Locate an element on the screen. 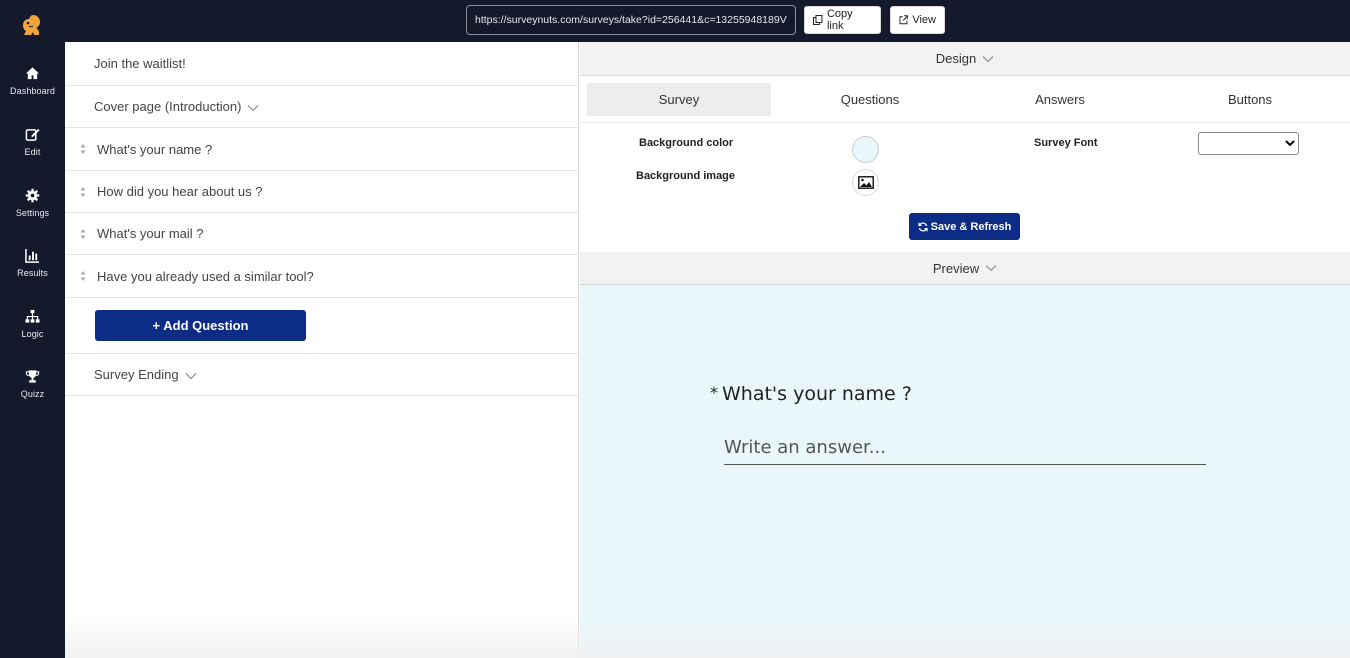  design-header: Design is located at coordinates (965, 59).